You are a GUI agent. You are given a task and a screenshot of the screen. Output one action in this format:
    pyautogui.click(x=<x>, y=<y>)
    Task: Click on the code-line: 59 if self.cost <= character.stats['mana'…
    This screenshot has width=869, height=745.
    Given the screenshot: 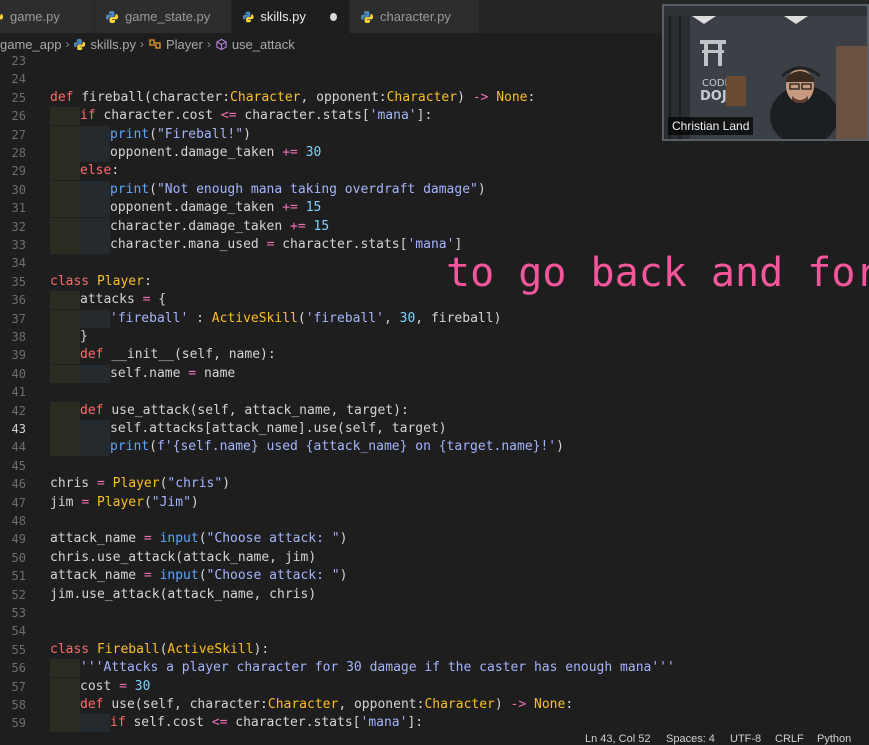 What is the action you would take?
    pyautogui.click(x=434, y=723)
    